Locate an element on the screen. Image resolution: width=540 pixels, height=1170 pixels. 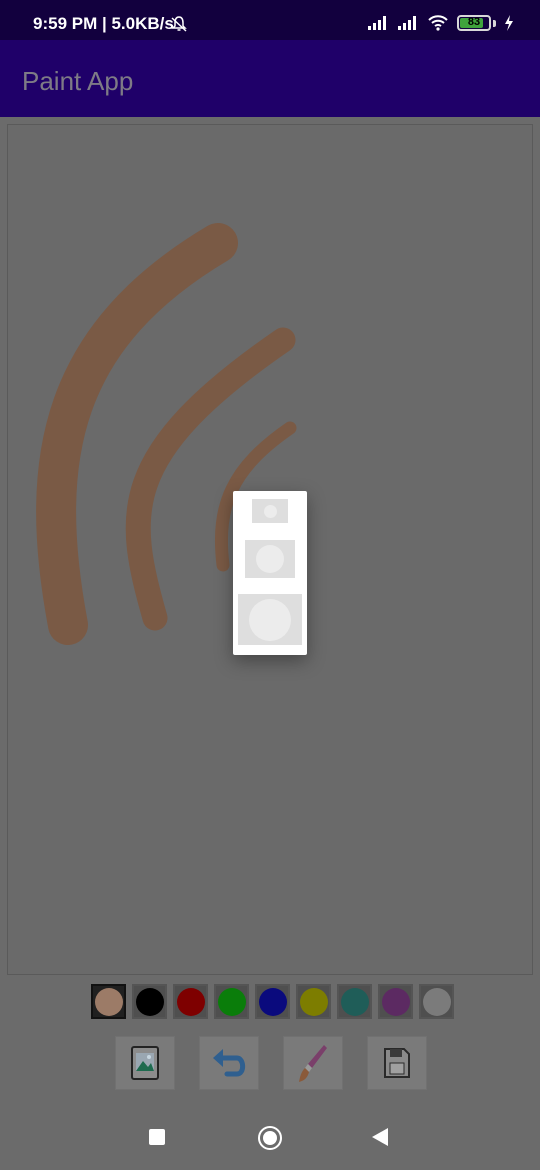
color-swatch-blue is located at coordinates (272, 1001).